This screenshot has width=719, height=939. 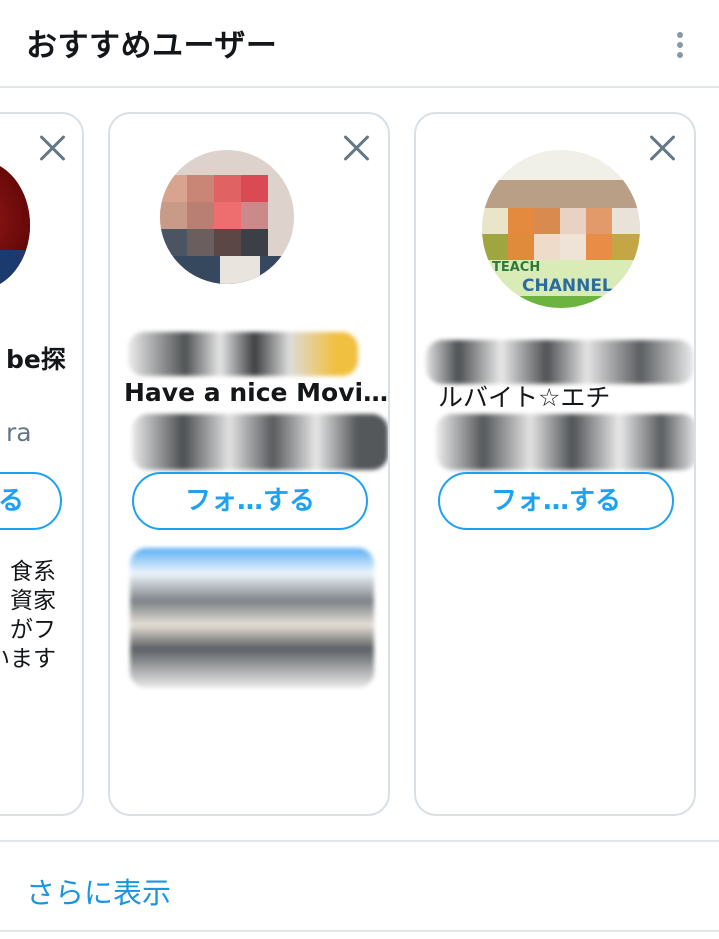 What do you see at coordinates (524, 396) in the screenshot?
I see `user-name-line2: ルバイト☆エチ` at bounding box center [524, 396].